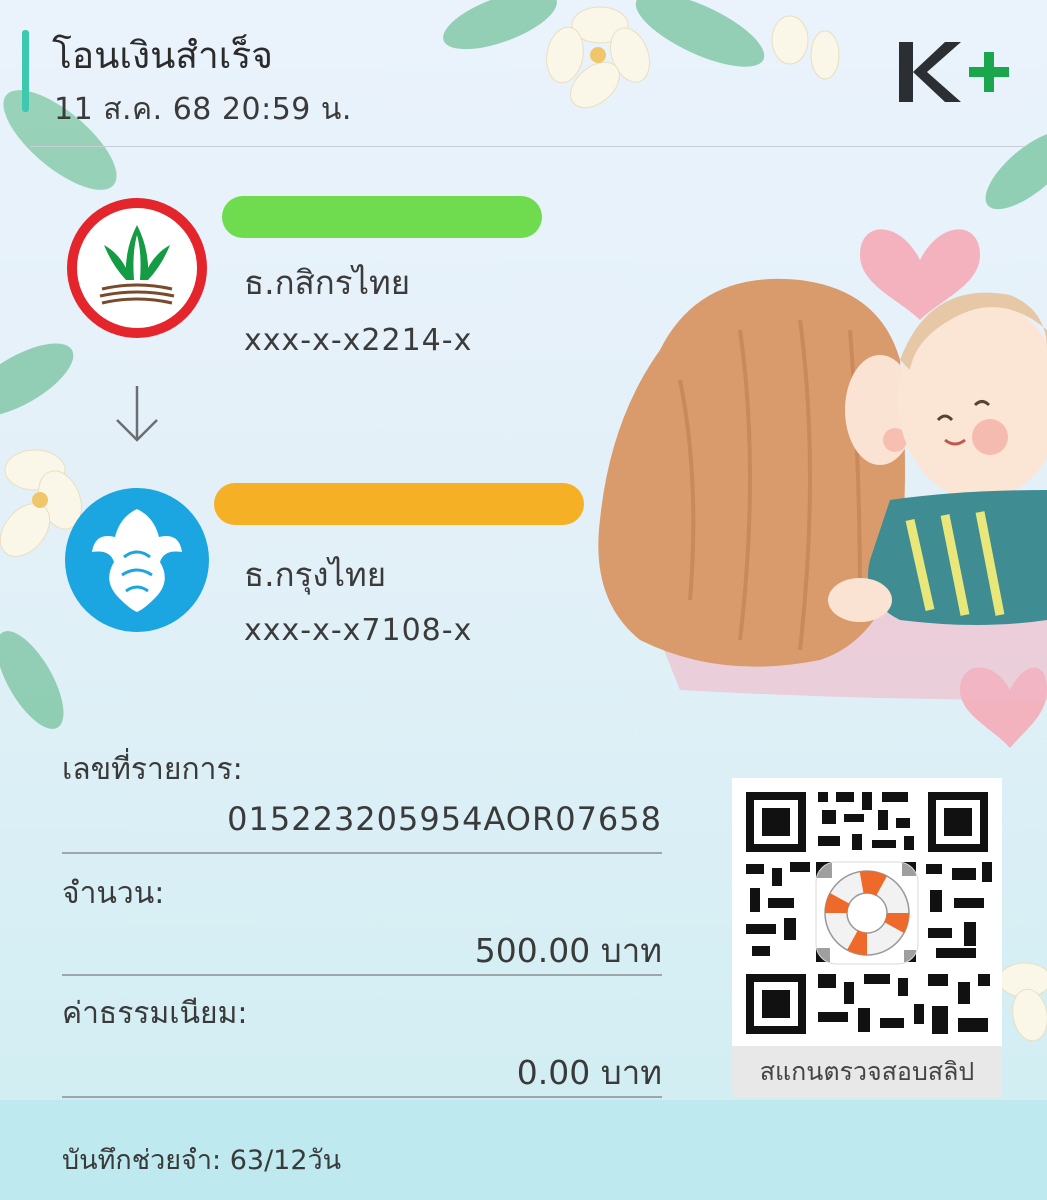  What do you see at coordinates (867, 913) in the screenshot?
I see `lifebuoy-icon` at bounding box center [867, 913].